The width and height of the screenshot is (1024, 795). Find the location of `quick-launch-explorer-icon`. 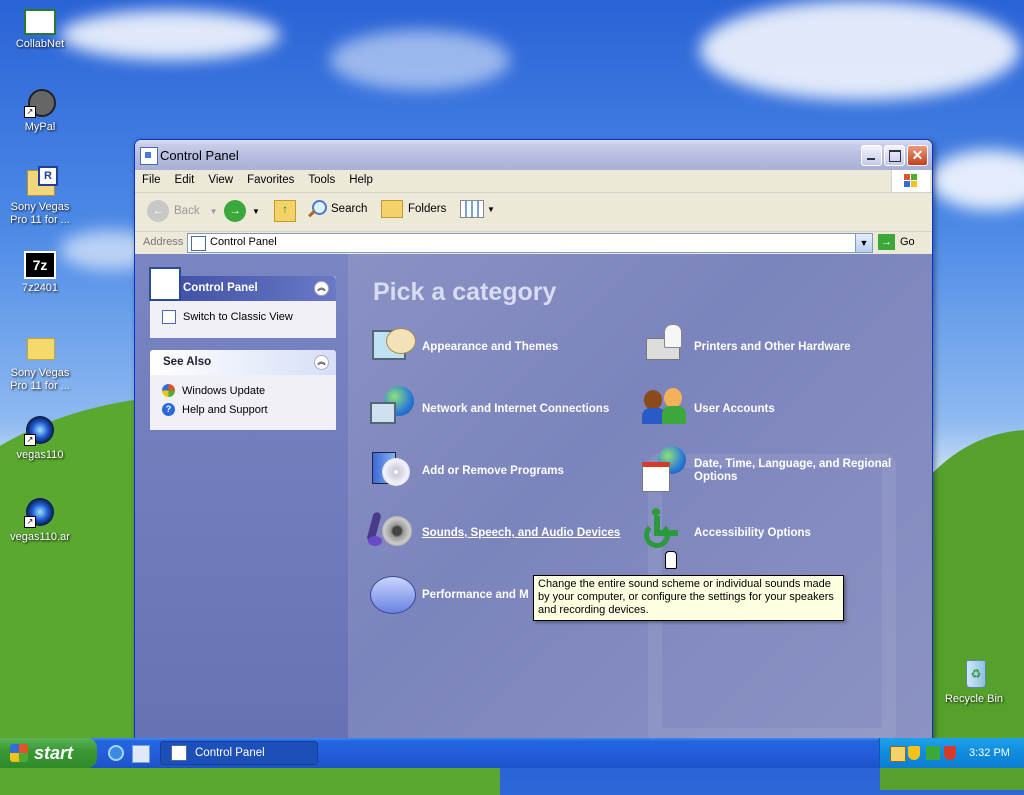

quick-launch-explorer-icon is located at coordinates (141, 754).